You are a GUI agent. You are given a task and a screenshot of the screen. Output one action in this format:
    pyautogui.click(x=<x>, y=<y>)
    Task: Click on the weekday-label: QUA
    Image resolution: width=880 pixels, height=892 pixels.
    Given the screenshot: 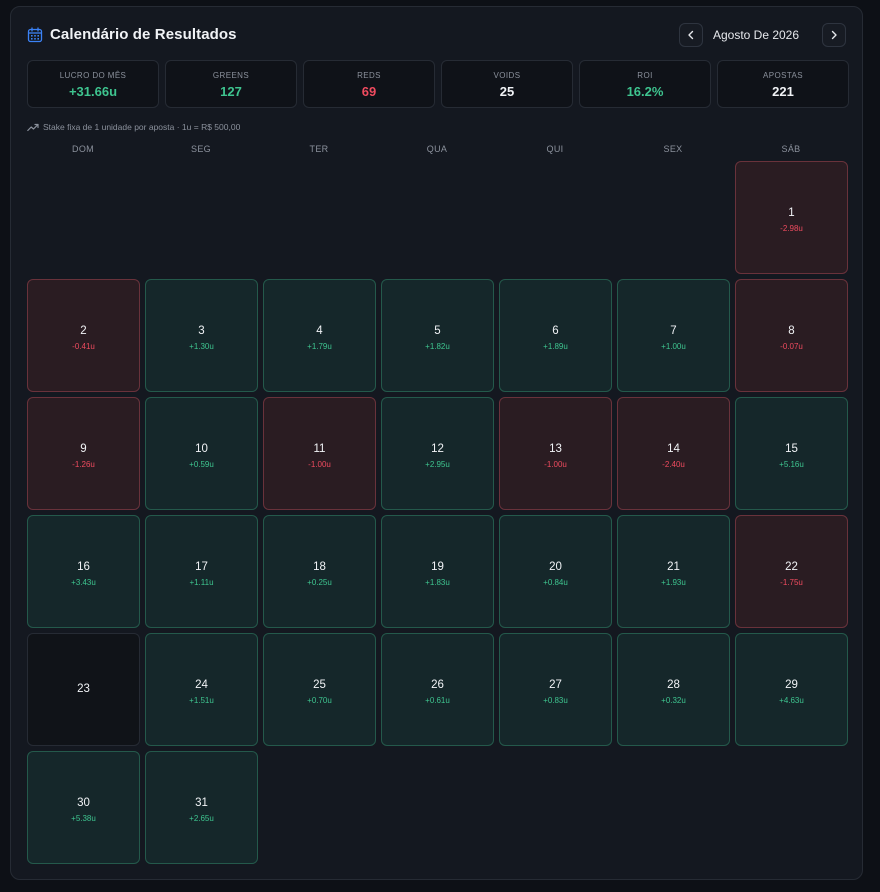 What is the action you would take?
    pyautogui.click(x=437, y=149)
    